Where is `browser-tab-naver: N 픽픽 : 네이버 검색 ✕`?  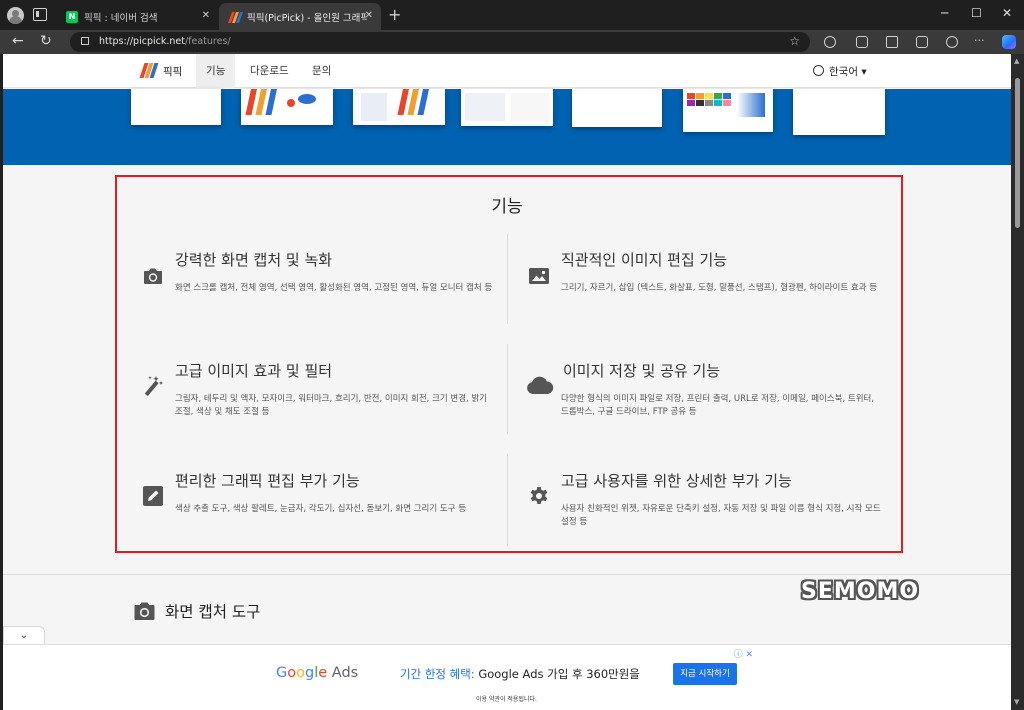
browser-tab-naver: N 픽픽 : 네이버 검색 ✕ is located at coordinates (137, 16).